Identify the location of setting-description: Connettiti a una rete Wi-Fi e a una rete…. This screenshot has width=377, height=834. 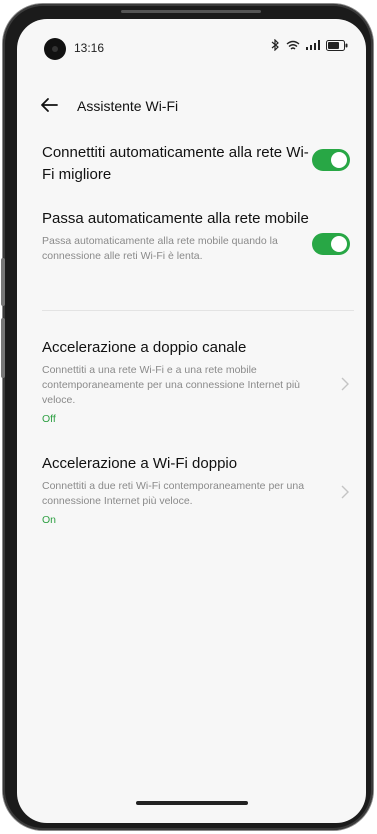
(171, 385).